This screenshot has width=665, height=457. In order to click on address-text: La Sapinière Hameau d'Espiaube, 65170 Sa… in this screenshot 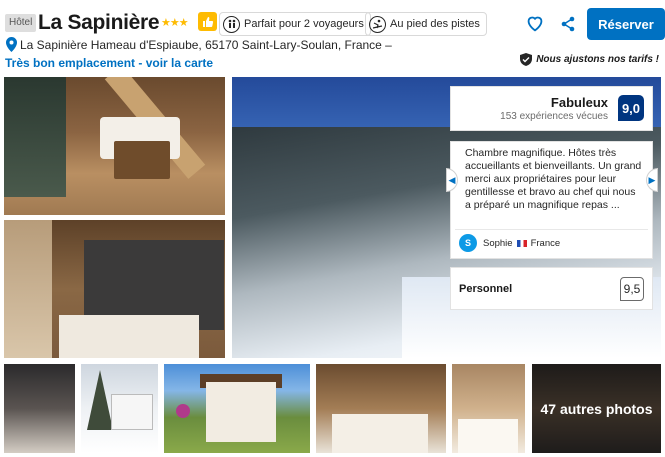, I will do `click(206, 44)`.